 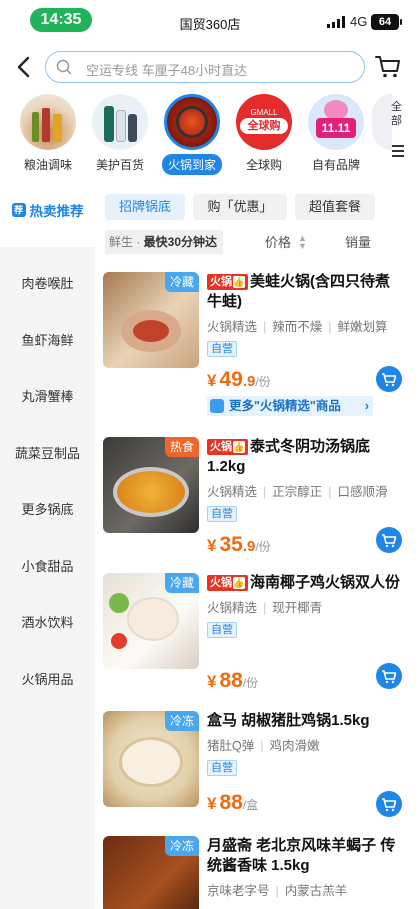 I want to click on category-label: 全球购, so click(x=263, y=165).